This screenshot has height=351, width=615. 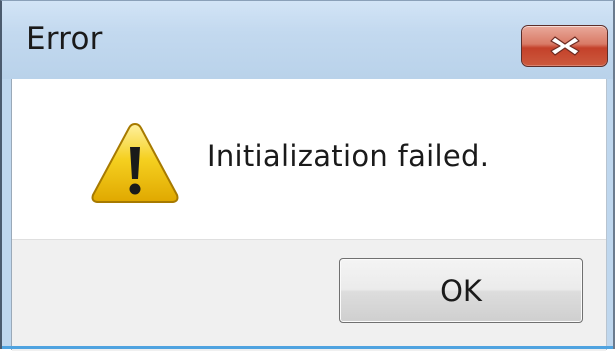 I want to click on window-title: Error, so click(x=64, y=39).